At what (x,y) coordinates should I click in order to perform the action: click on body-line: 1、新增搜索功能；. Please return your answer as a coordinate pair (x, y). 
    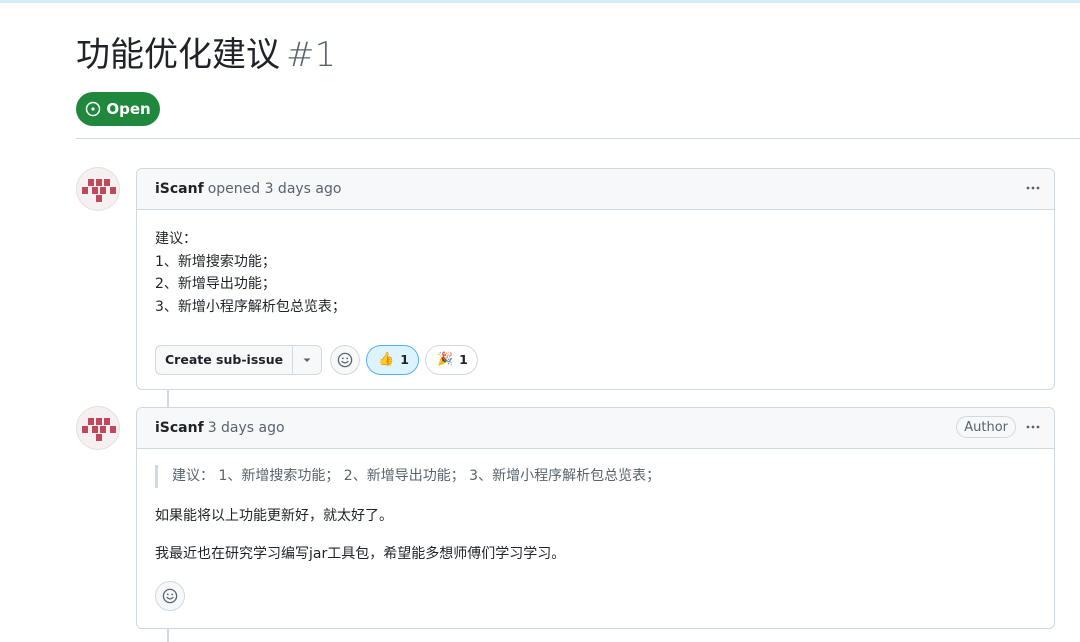
    Looking at the image, I should click on (215, 261).